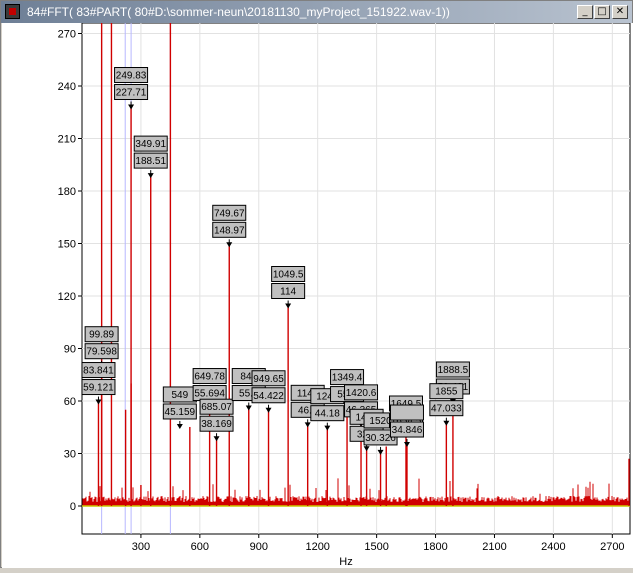 Image resolution: width=633 pixels, height=573 pixels. Describe the element at coordinates (376, 547) in the screenshot. I see `x-tick-label: 1500` at that location.